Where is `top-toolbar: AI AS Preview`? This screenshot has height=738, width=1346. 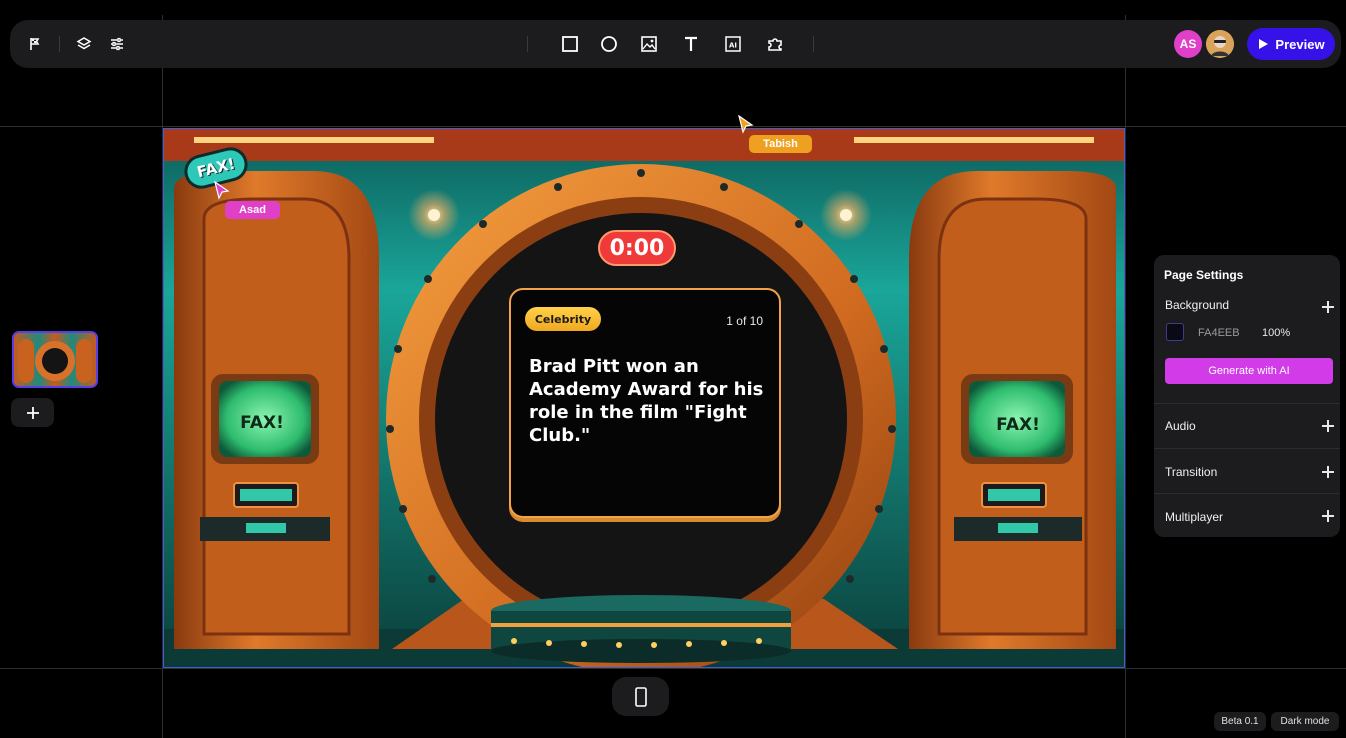
top-toolbar: AI AS Preview is located at coordinates (675, 44).